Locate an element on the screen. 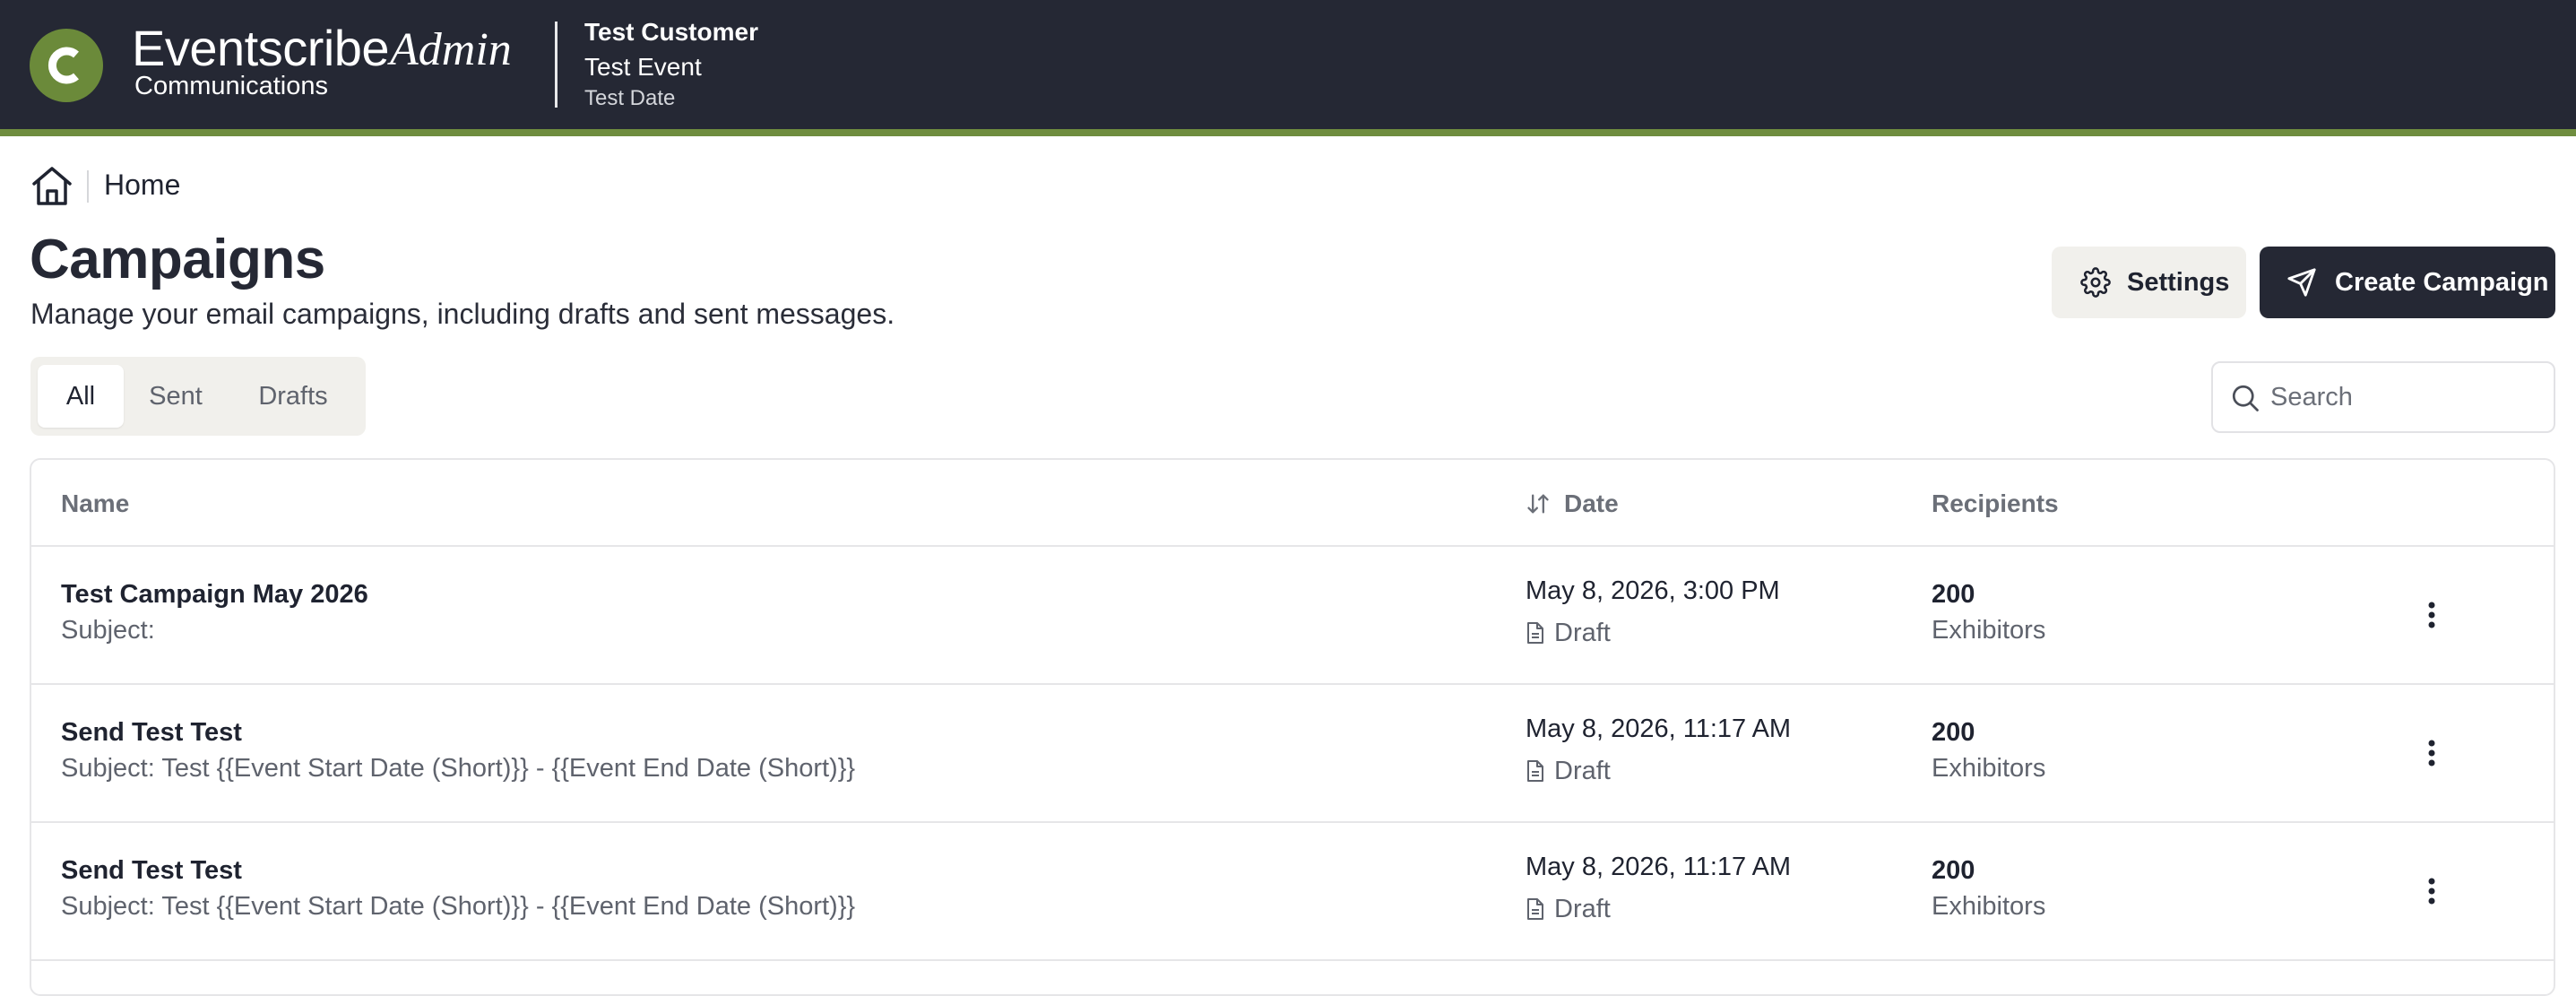 The height and width of the screenshot is (996, 2576). send-icon is located at coordinates (2301, 283).